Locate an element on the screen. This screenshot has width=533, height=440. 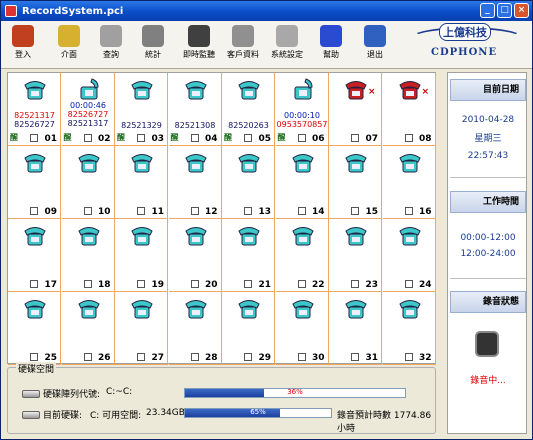
line-cell: 15 is located at coordinates (355, 182).